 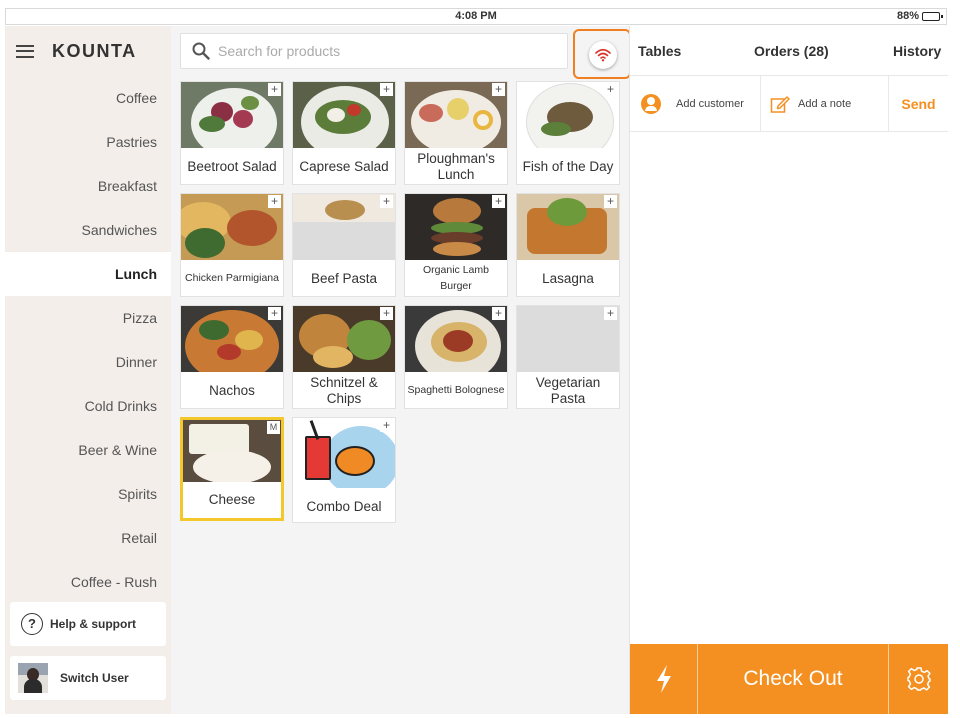 What do you see at coordinates (456, 389) in the screenshot?
I see `product-name: Spaghetti Bolognese` at bounding box center [456, 389].